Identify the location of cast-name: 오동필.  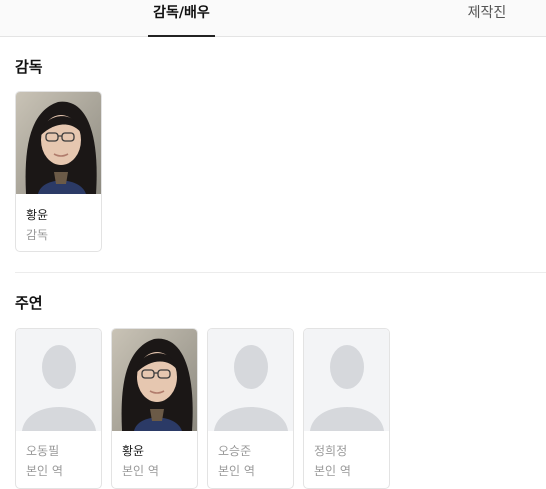
(43, 451).